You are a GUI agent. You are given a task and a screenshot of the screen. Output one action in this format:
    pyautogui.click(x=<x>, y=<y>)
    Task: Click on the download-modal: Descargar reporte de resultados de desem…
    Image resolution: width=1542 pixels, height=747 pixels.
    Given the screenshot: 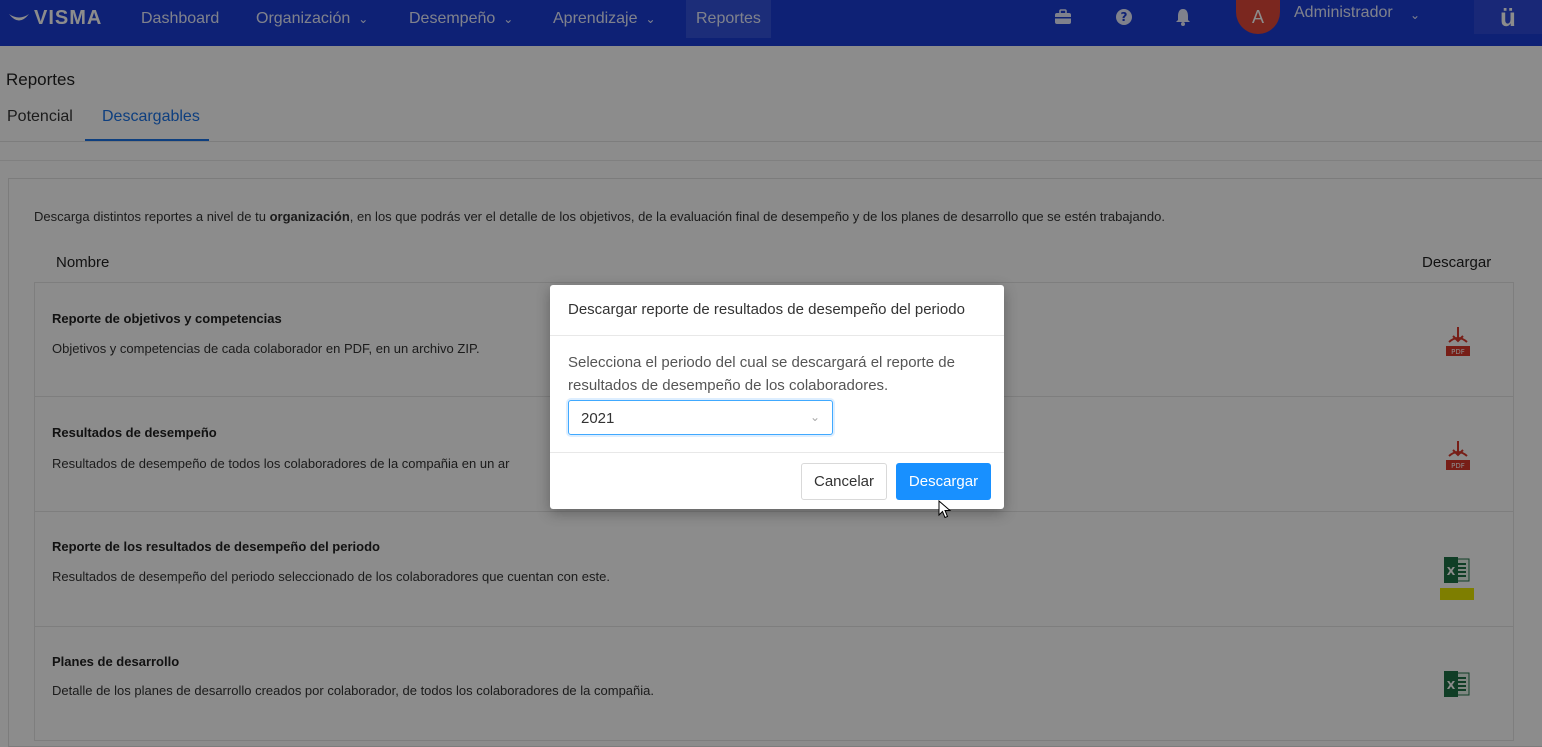 What is the action you would take?
    pyautogui.click(x=777, y=397)
    